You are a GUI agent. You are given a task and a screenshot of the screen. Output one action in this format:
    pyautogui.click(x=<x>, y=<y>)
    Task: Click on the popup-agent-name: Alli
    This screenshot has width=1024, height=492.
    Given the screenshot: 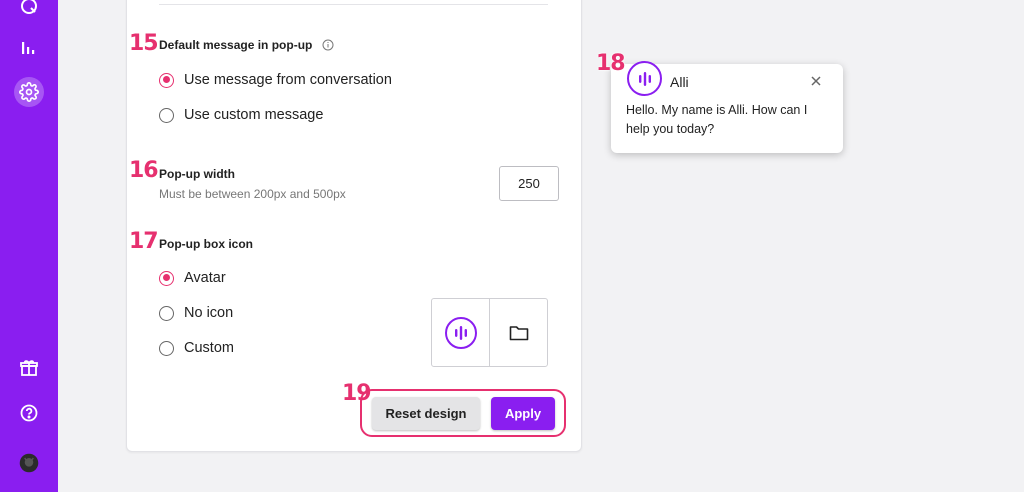 What is the action you would take?
    pyautogui.click(x=679, y=82)
    